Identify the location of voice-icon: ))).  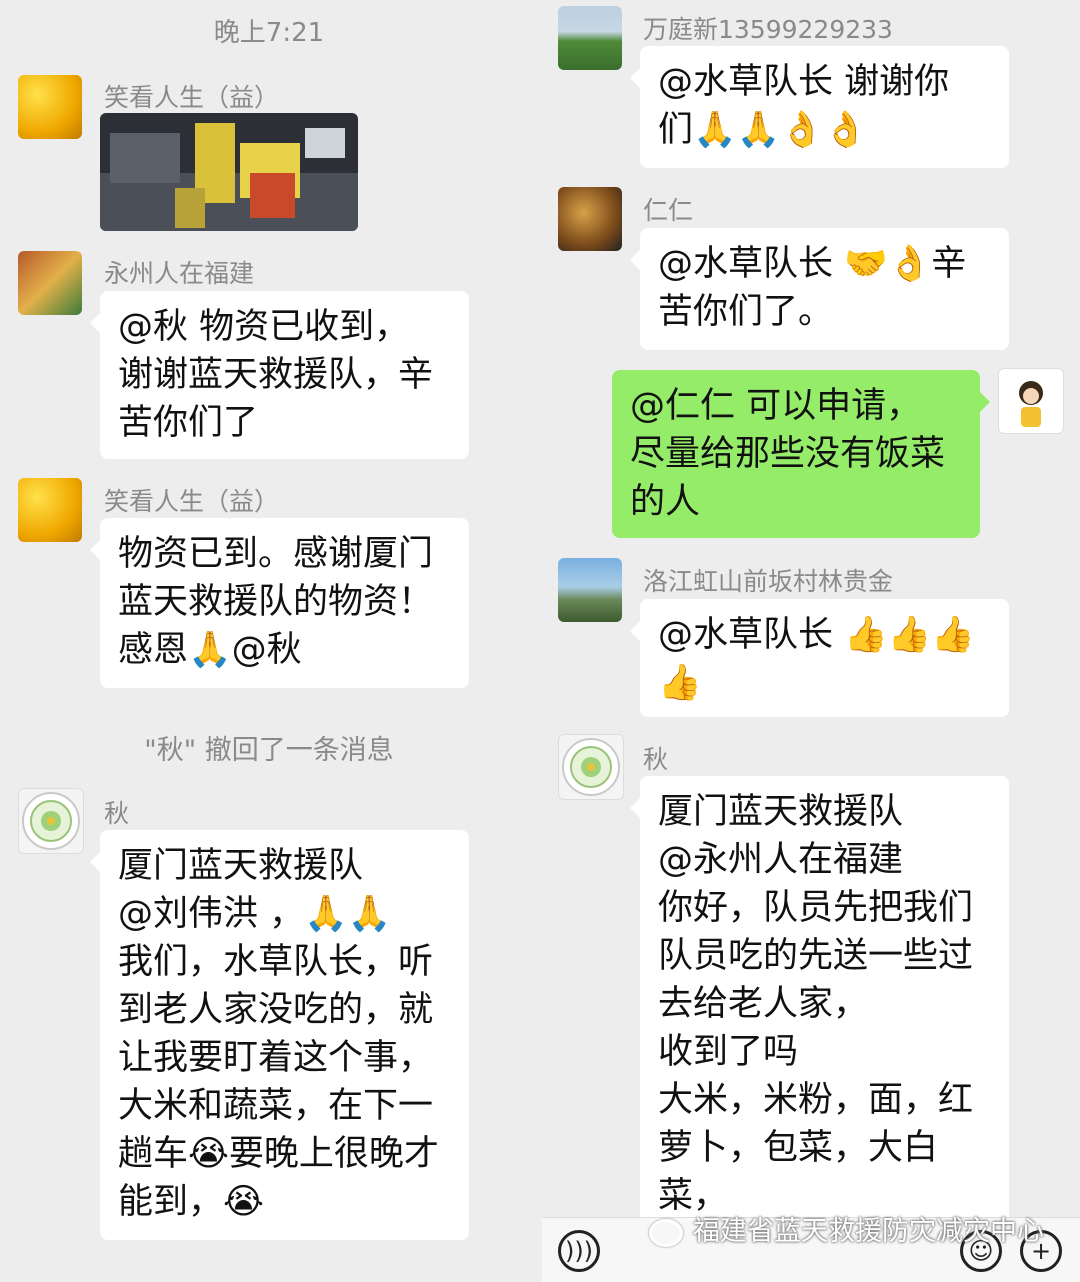
(579, 1251).